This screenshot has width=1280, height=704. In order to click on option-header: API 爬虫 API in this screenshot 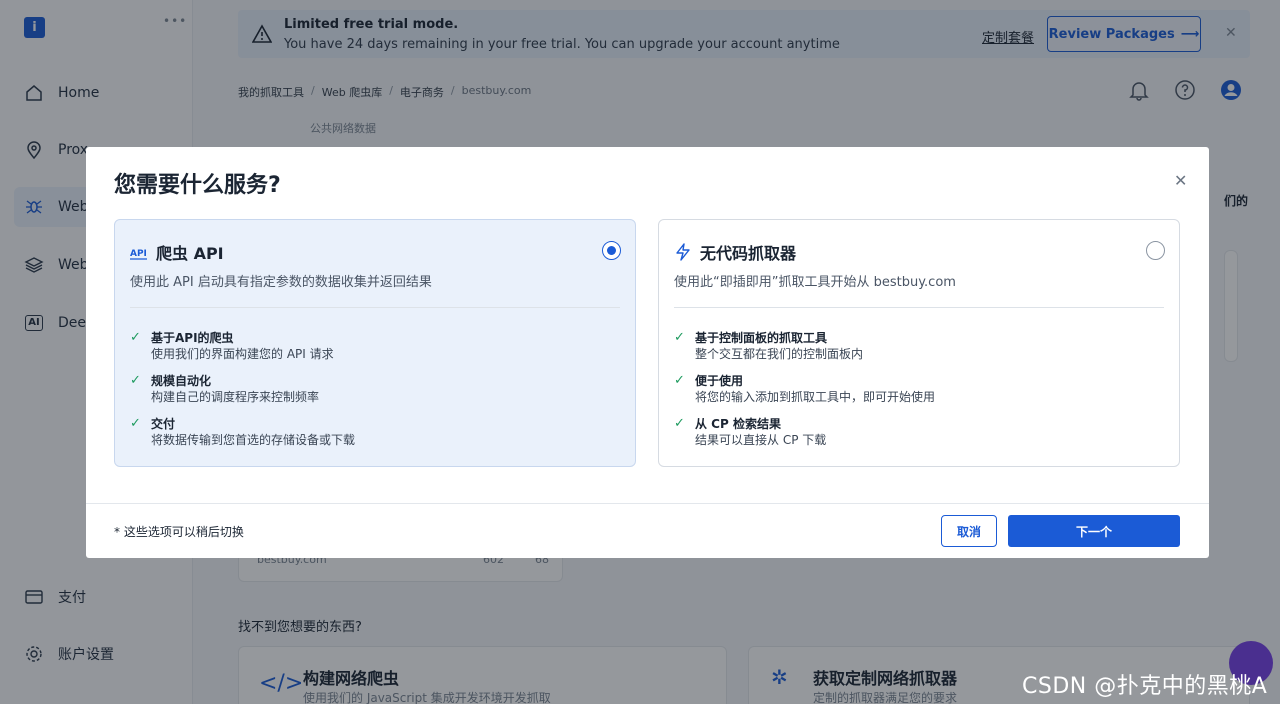, I will do `click(177, 252)`.